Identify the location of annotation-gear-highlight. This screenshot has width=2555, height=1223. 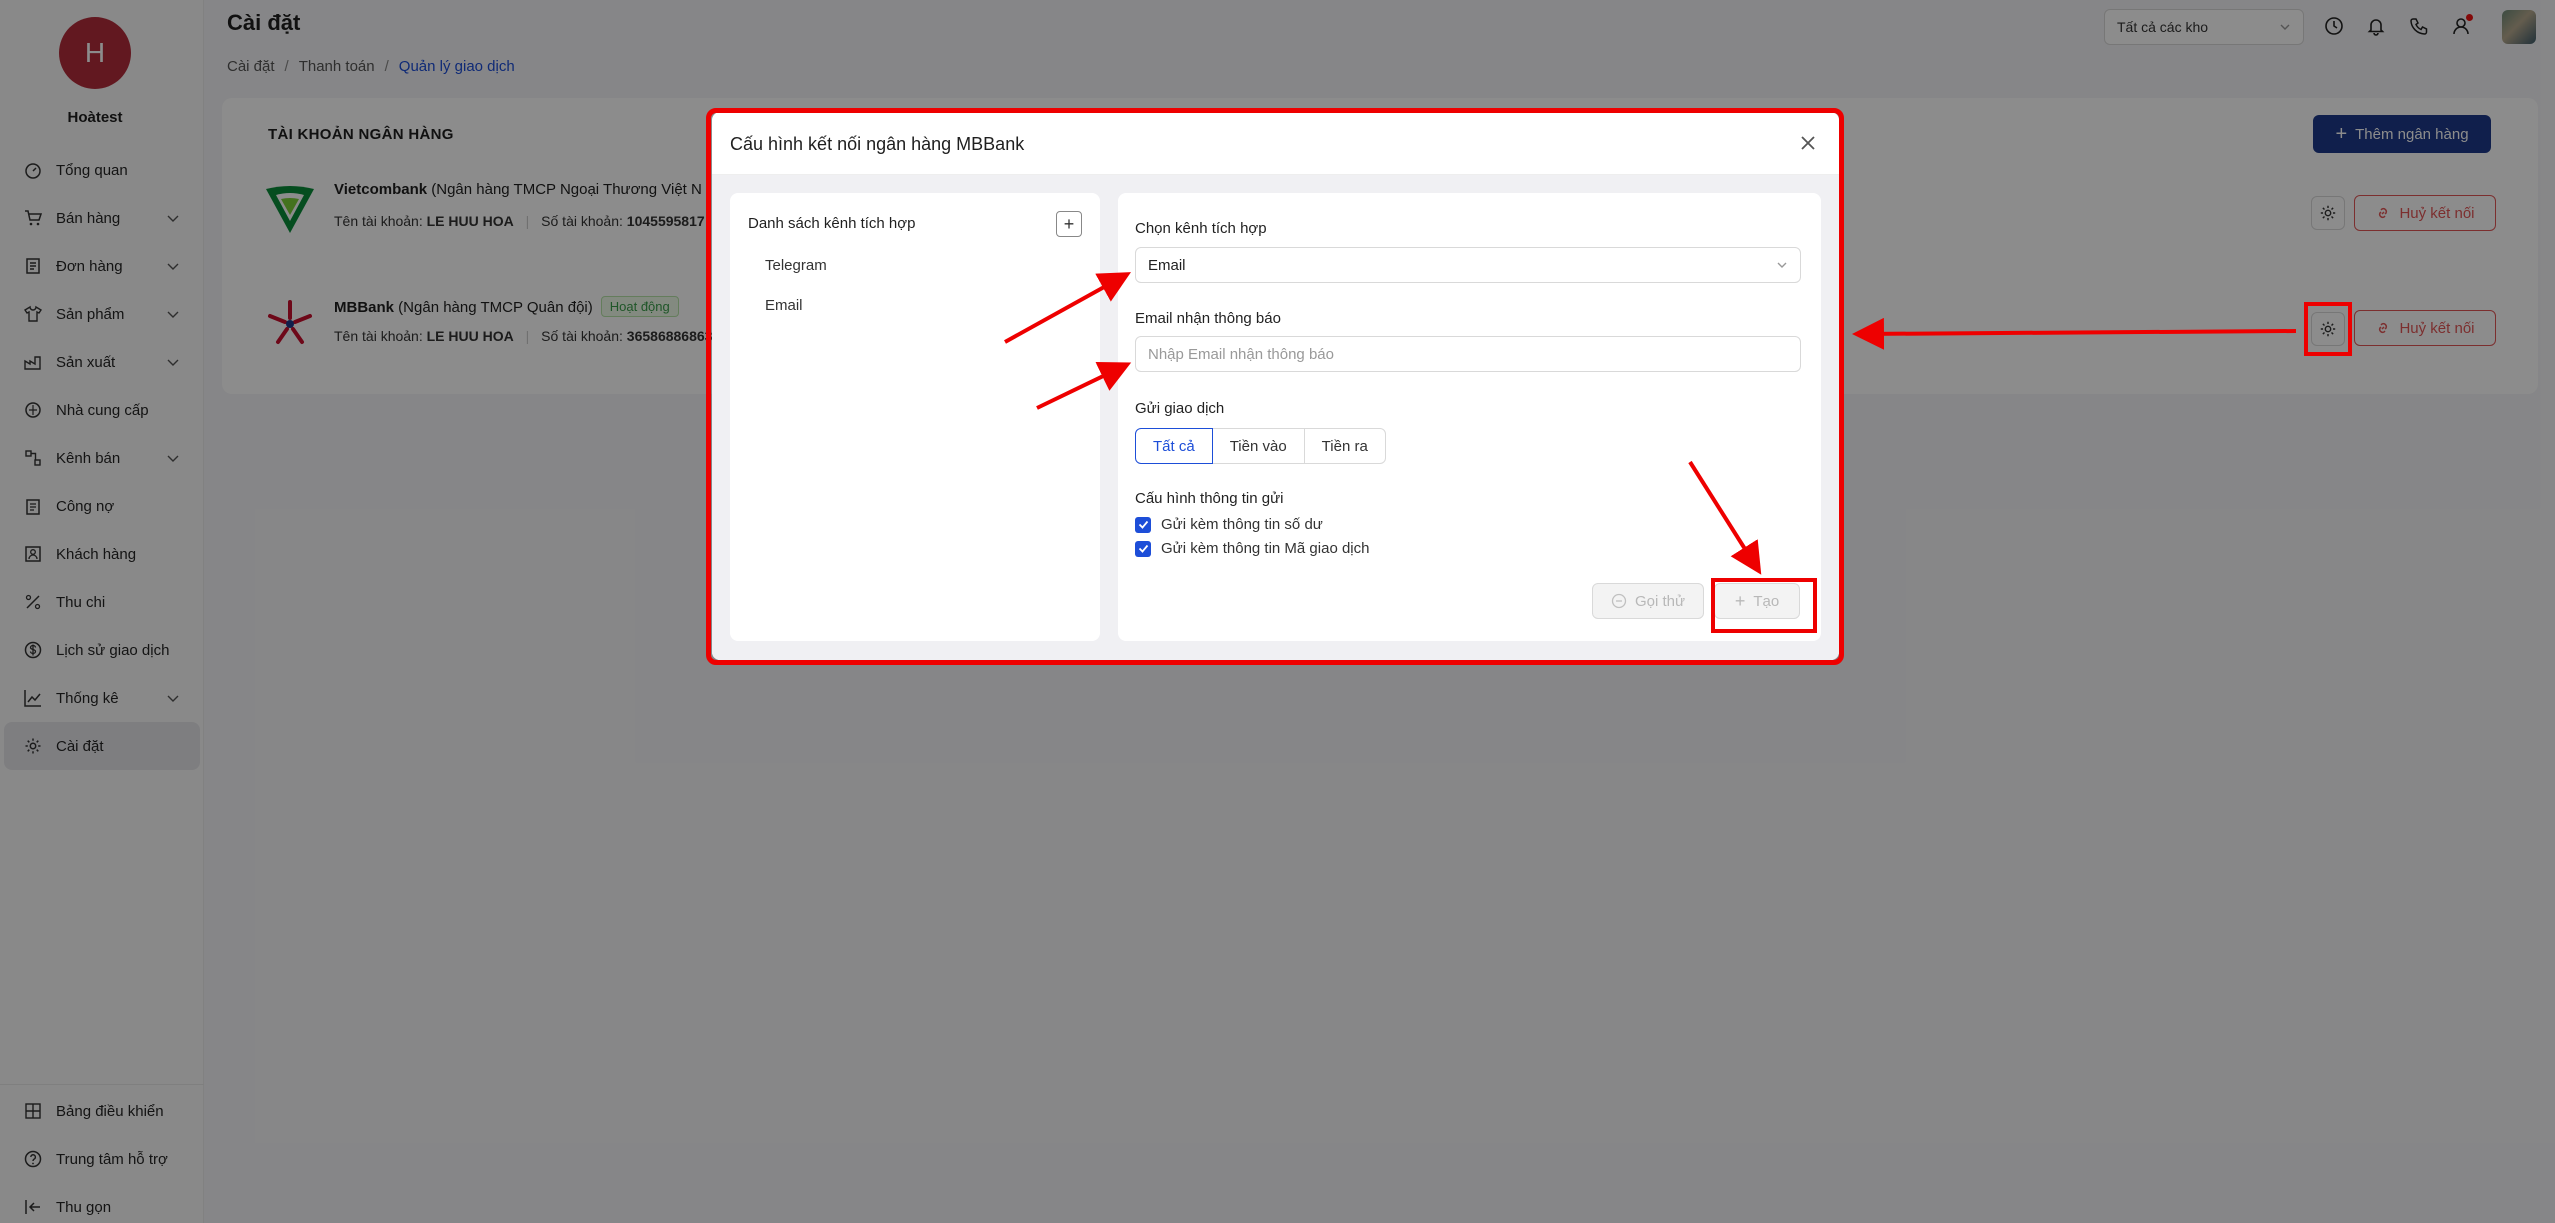
(2328, 329).